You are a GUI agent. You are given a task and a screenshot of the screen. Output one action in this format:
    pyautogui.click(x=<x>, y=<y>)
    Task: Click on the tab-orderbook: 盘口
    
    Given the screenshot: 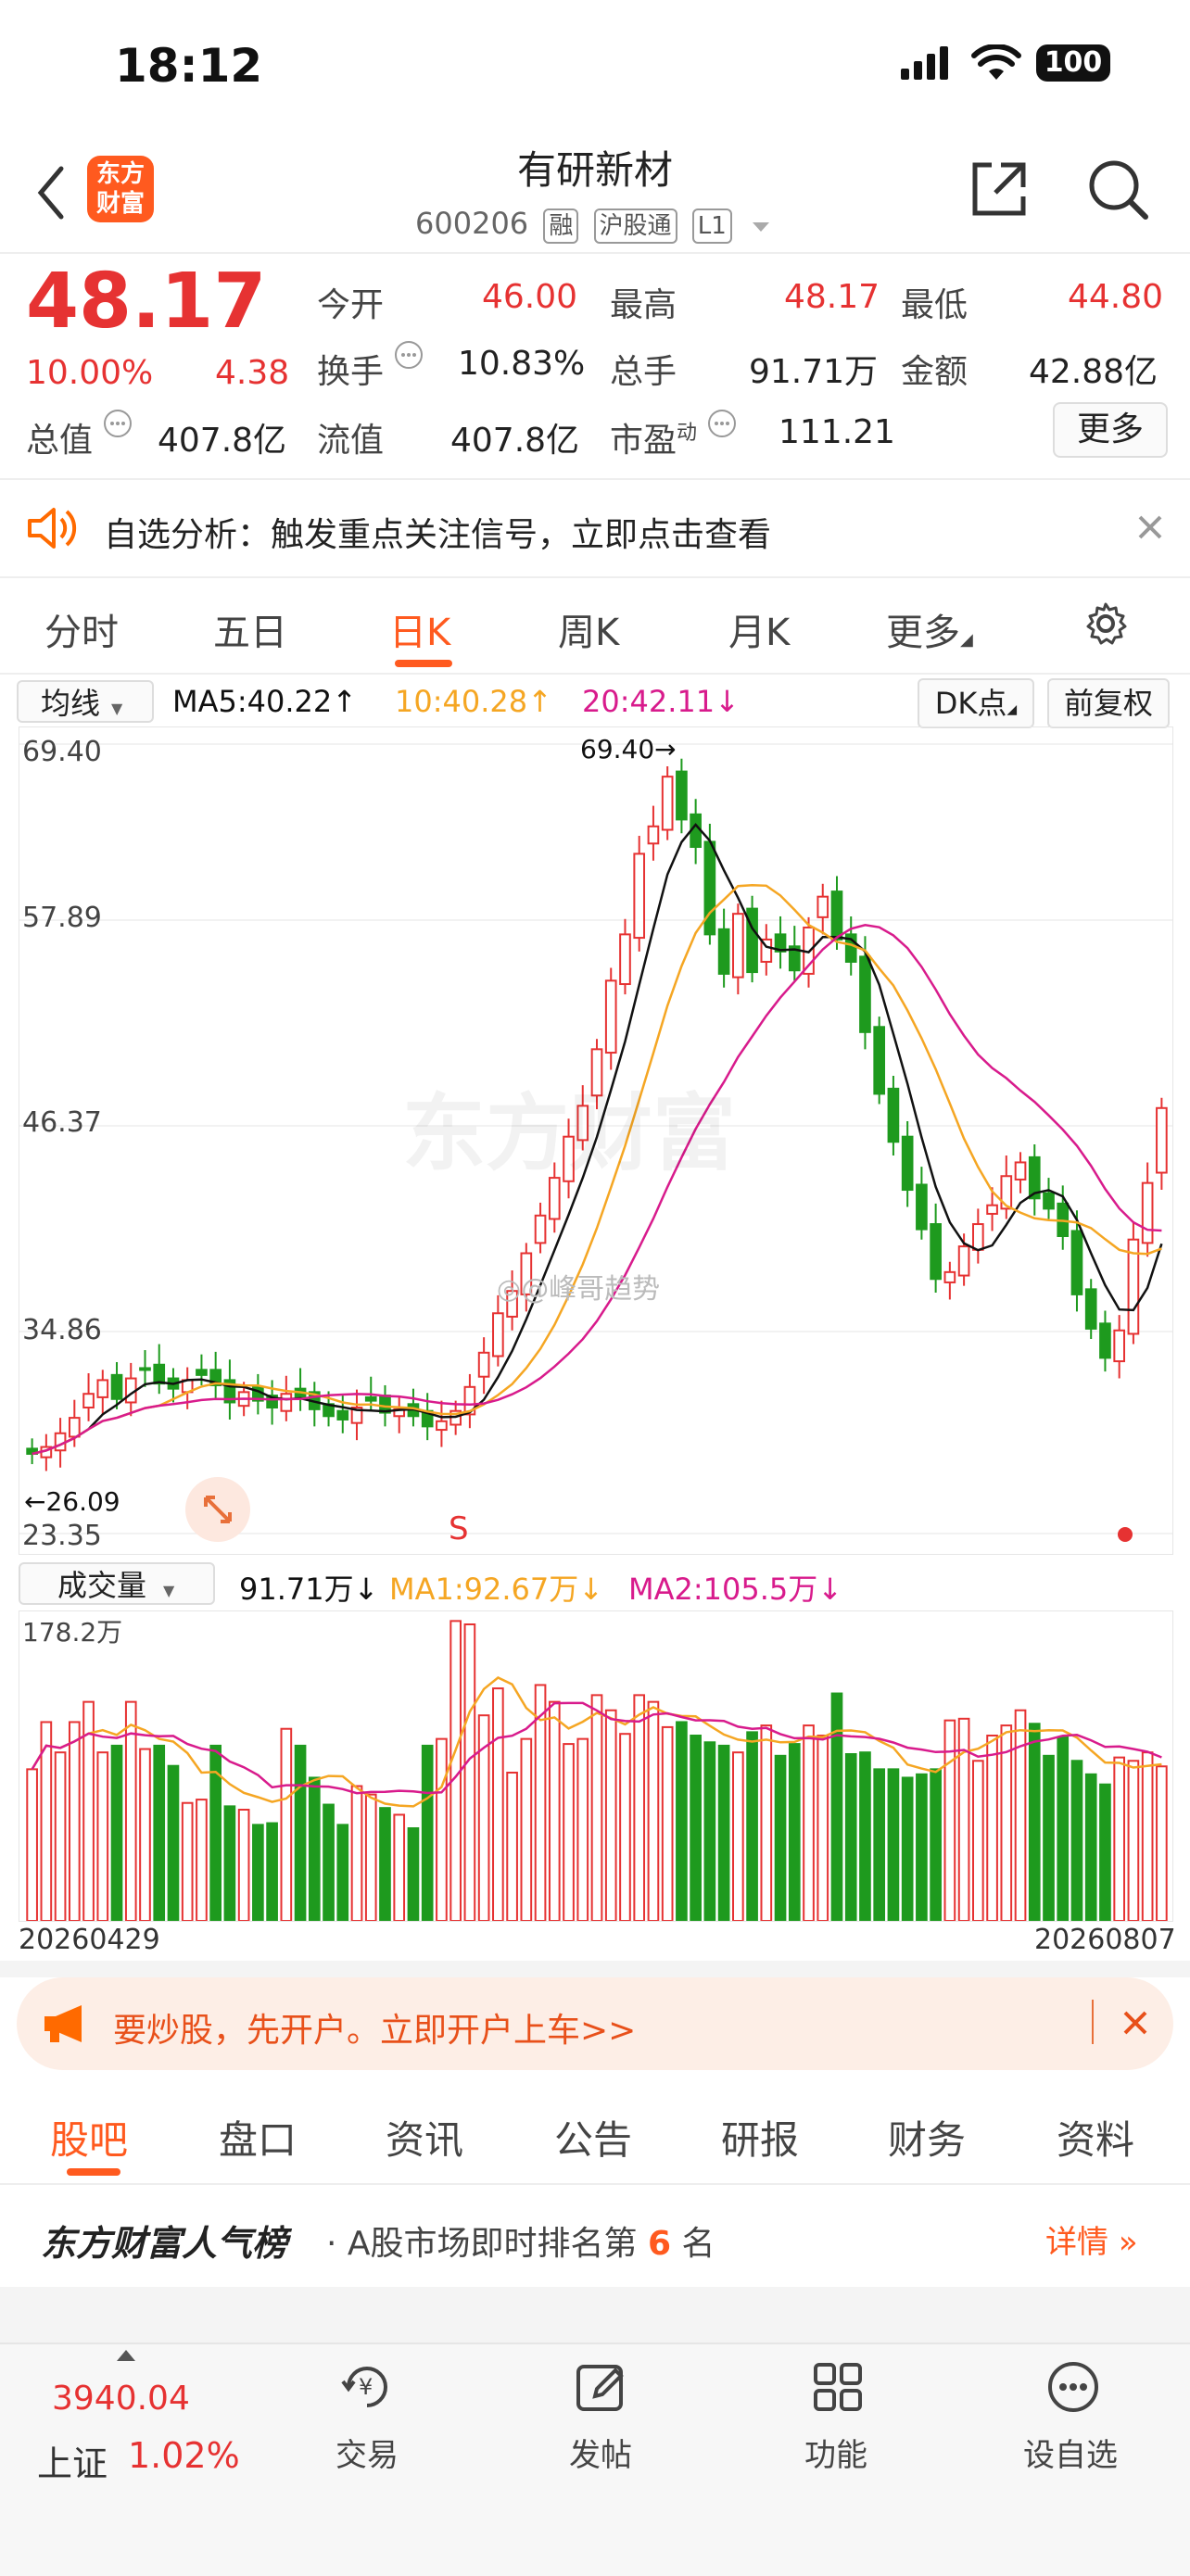 What is the action you would take?
    pyautogui.click(x=258, y=2137)
    